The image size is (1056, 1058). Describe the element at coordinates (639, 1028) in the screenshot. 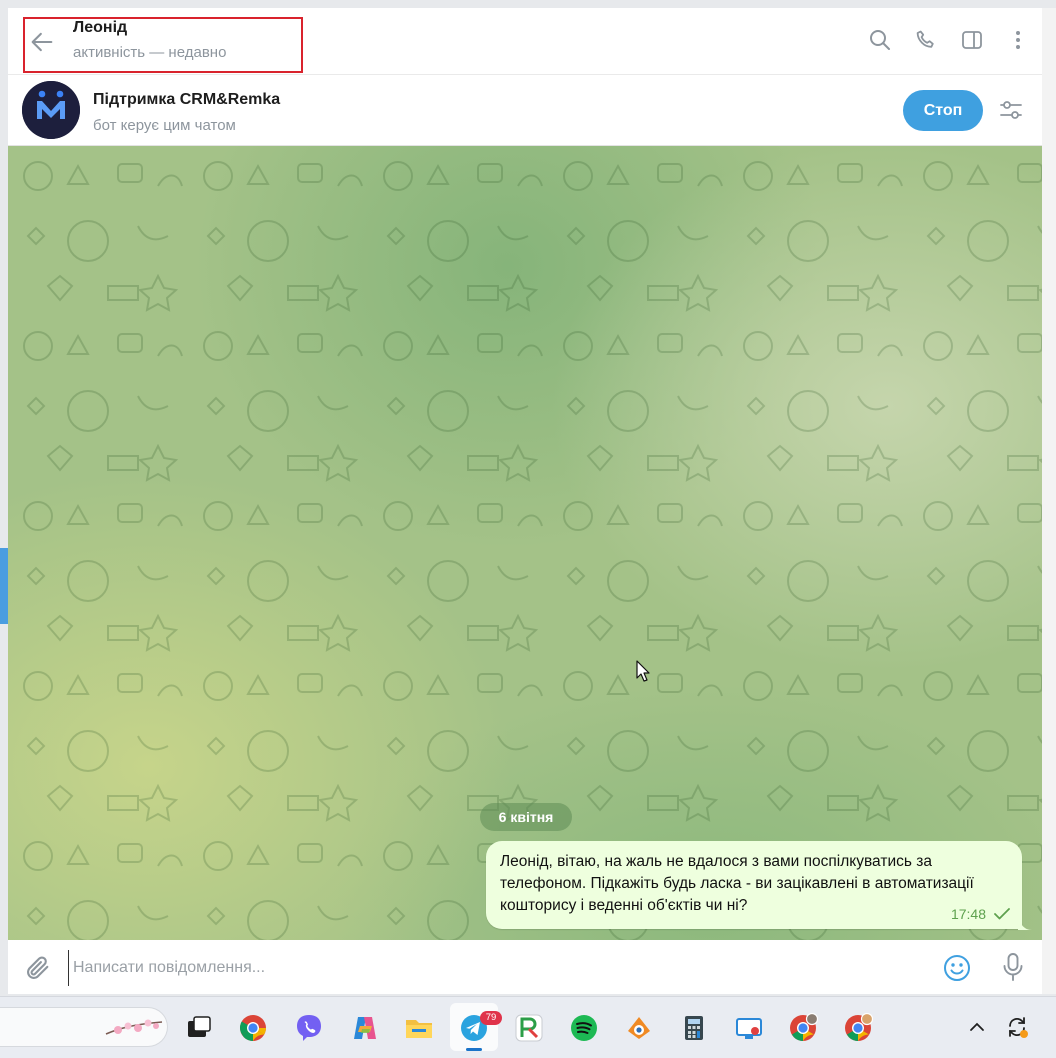

I see `blender-icon` at that location.